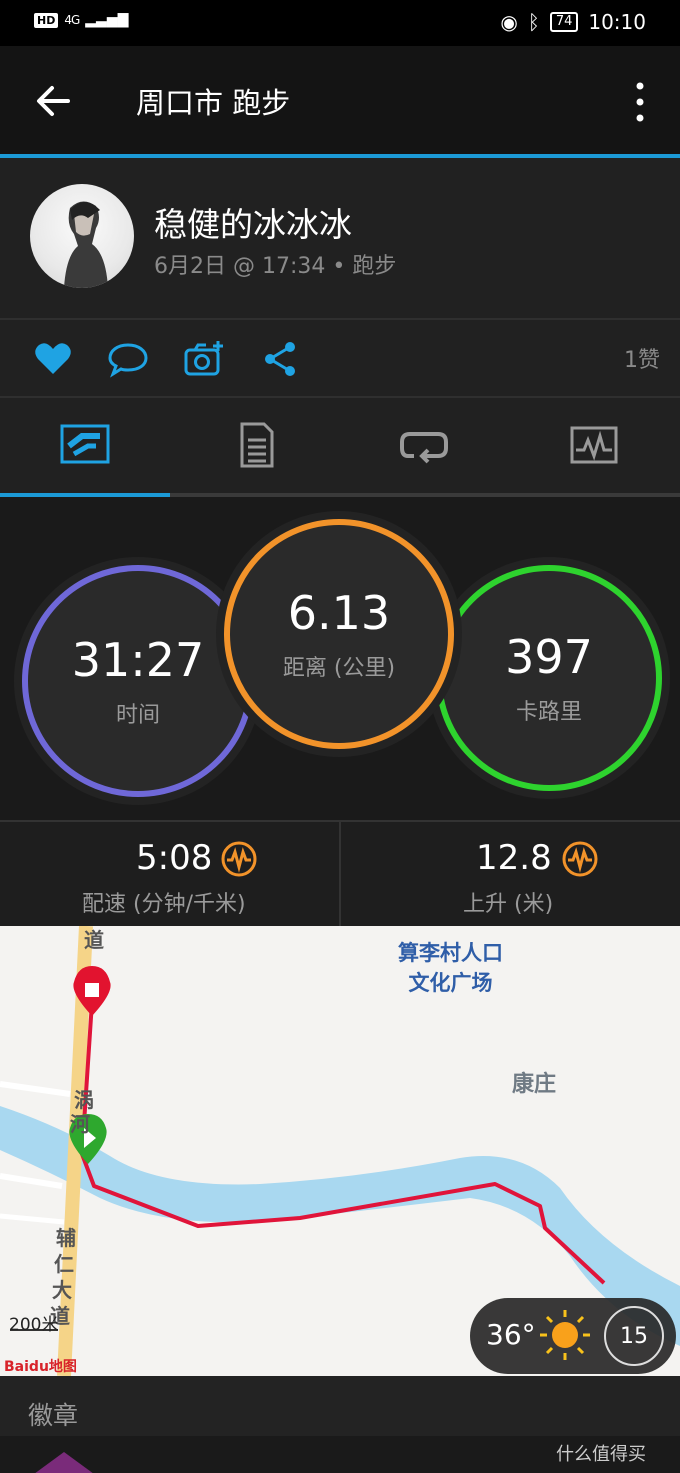  Describe the element at coordinates (601, 1454) in the screenshot. I see `watermark: 什么值得买` at that location.